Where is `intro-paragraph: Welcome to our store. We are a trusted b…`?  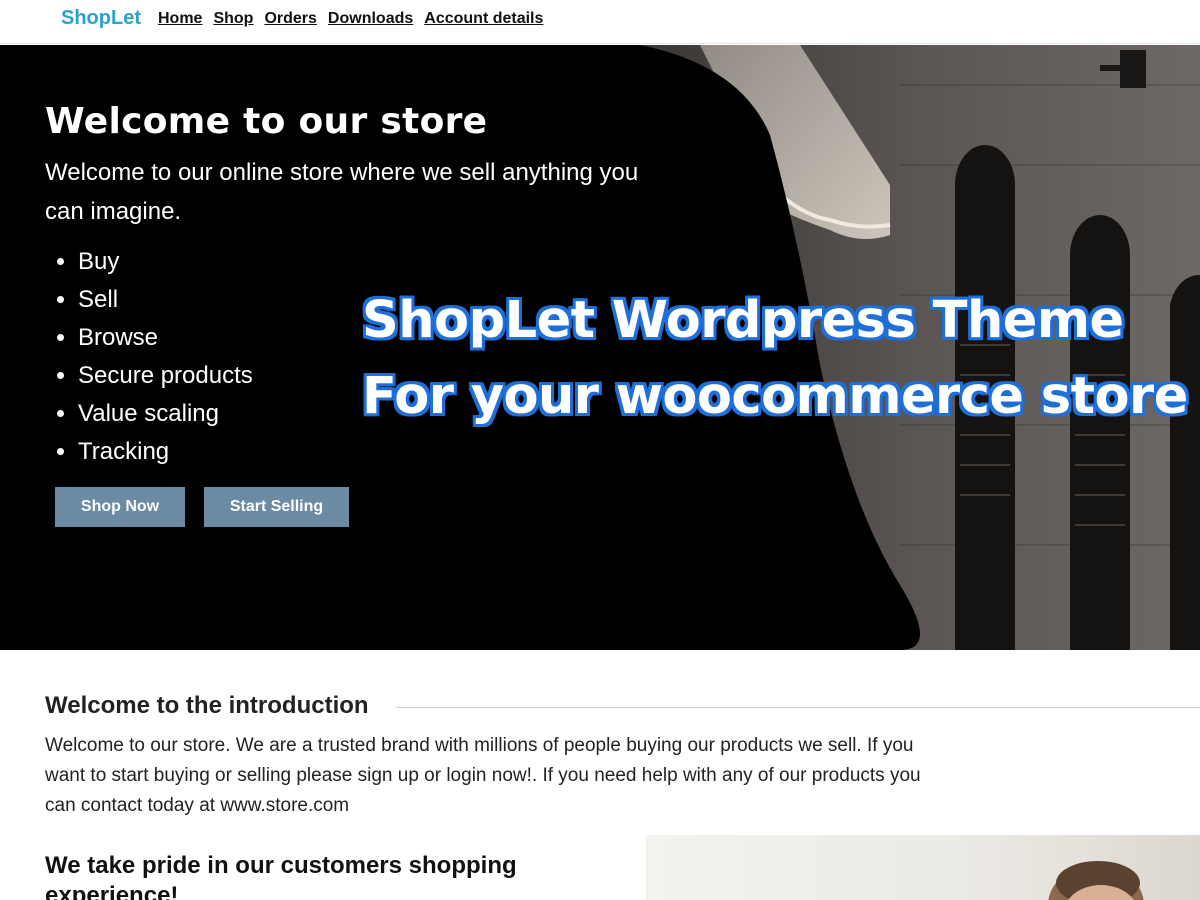
intro-paragraph: Welcome to our store. We are a trusted b… is located at coordinates (483, 775).